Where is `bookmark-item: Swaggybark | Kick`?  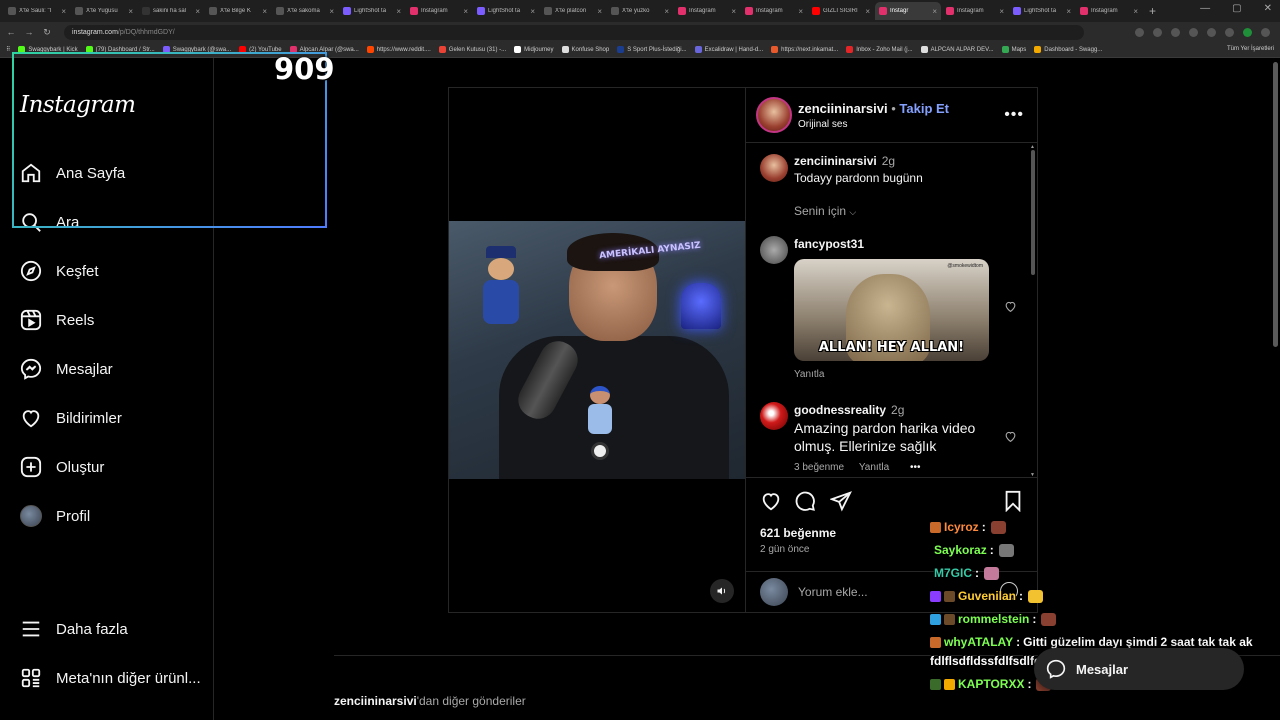
bookmark-item: Swaggybark | Kick is located at coordinates (48, 49).